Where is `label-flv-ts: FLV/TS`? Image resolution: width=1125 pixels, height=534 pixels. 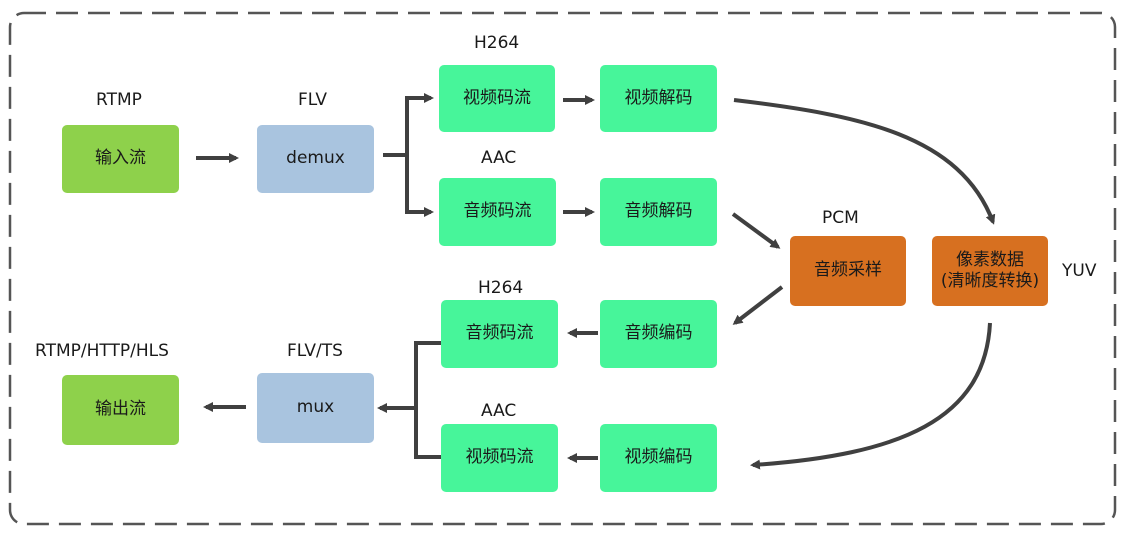 label-flv-ts: FLV/TS is located at coordinates (315, 351).